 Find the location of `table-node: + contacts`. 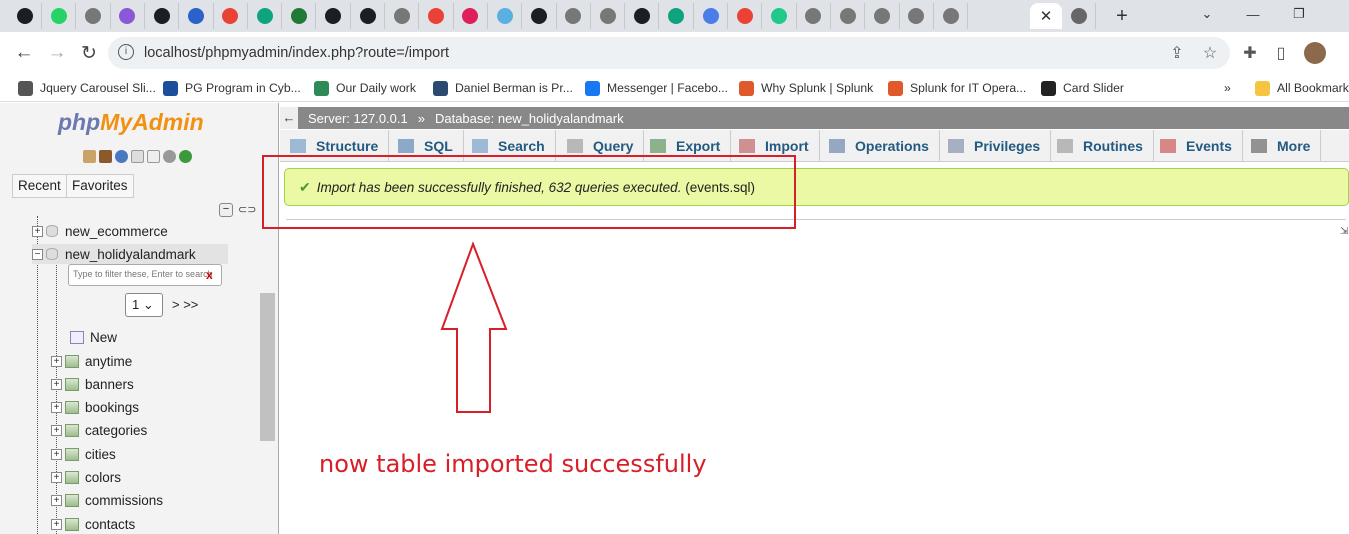

table-node: + contacts is located at coordinates (93, 524).